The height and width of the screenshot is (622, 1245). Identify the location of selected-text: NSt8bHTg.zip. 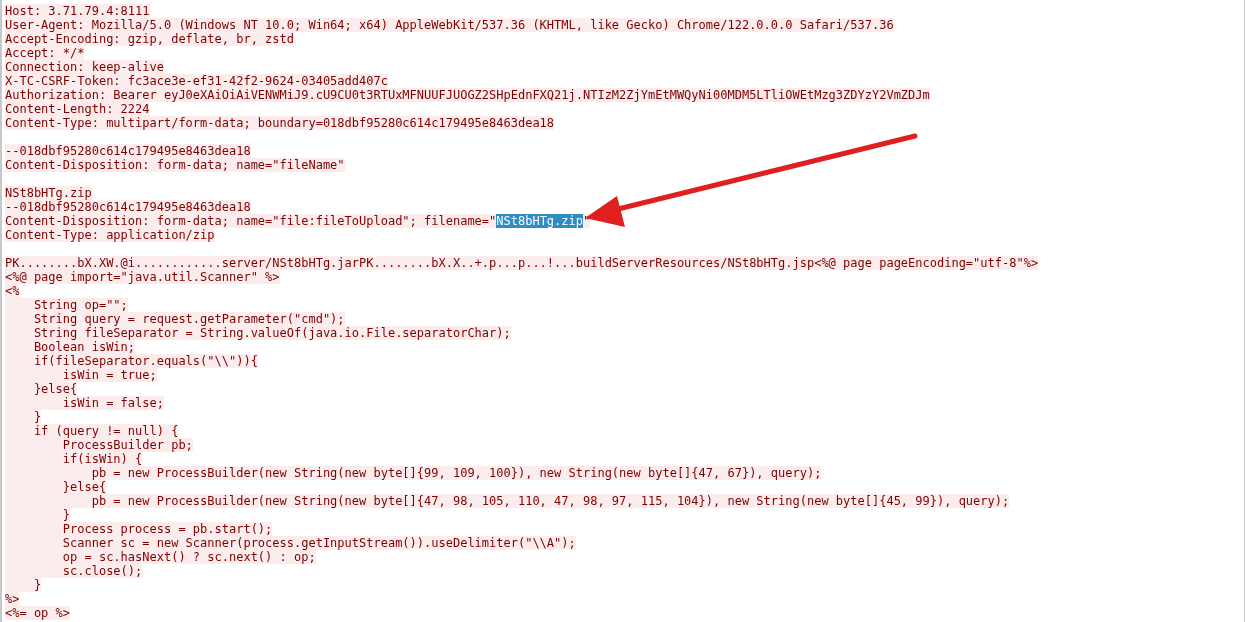
(539, 221).